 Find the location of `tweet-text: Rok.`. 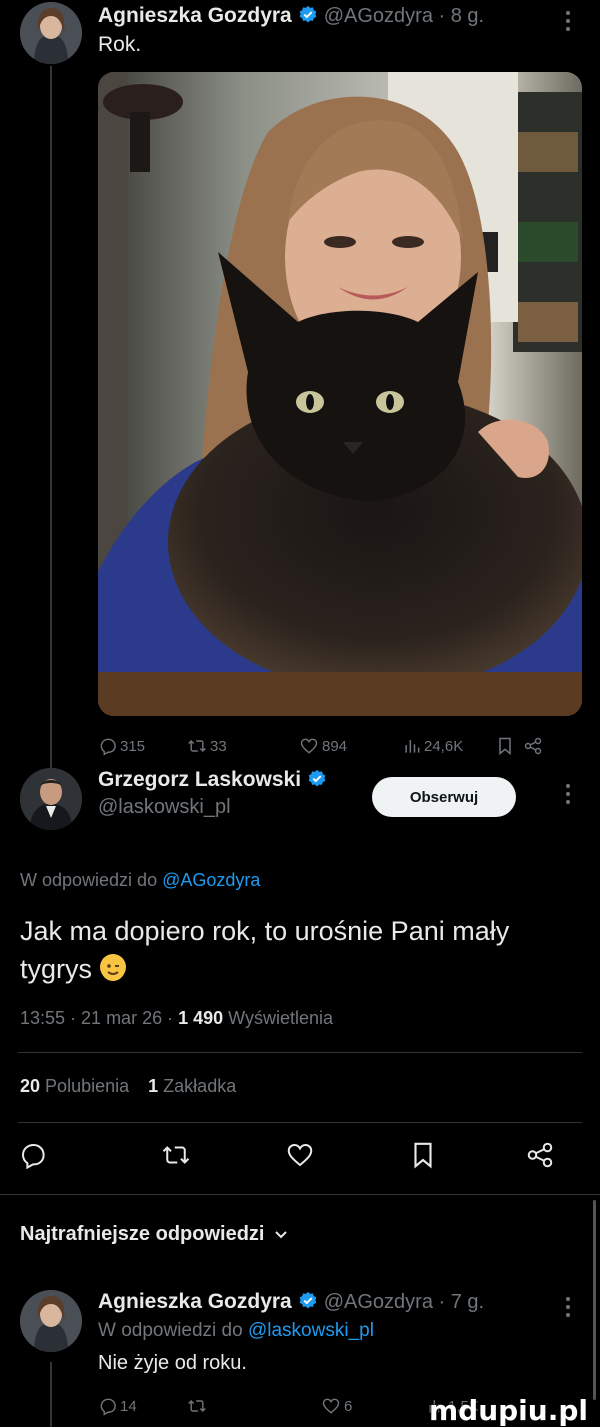

tweet-text: Rok. is located at coordinates (120, 44).